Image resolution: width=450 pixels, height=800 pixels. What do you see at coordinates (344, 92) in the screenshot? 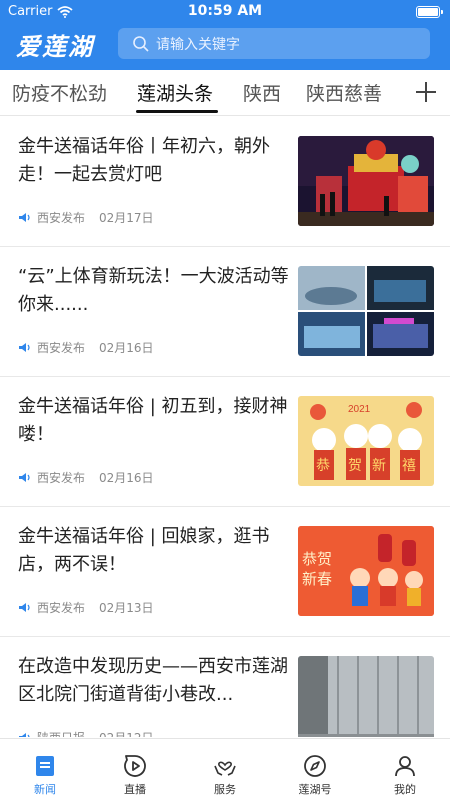
I see `tab-shaanxi-cishan: 陕西慈善` at bounding box center [344, 92].